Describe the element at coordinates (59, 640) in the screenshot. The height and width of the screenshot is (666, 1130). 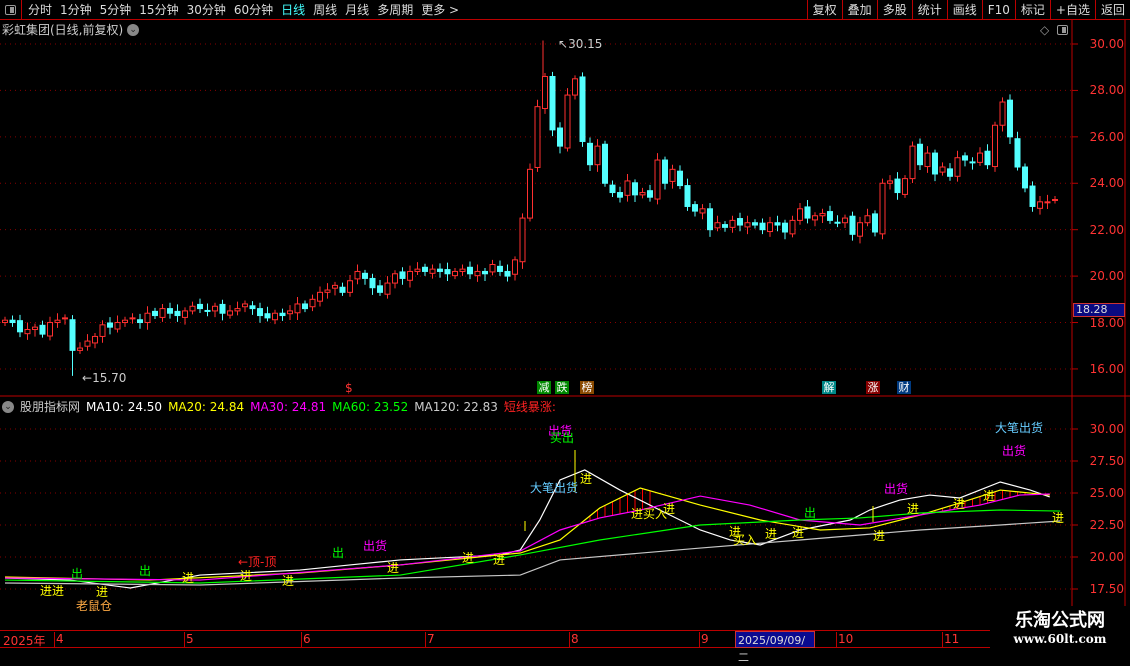
I see `date-label: 4` at that location.